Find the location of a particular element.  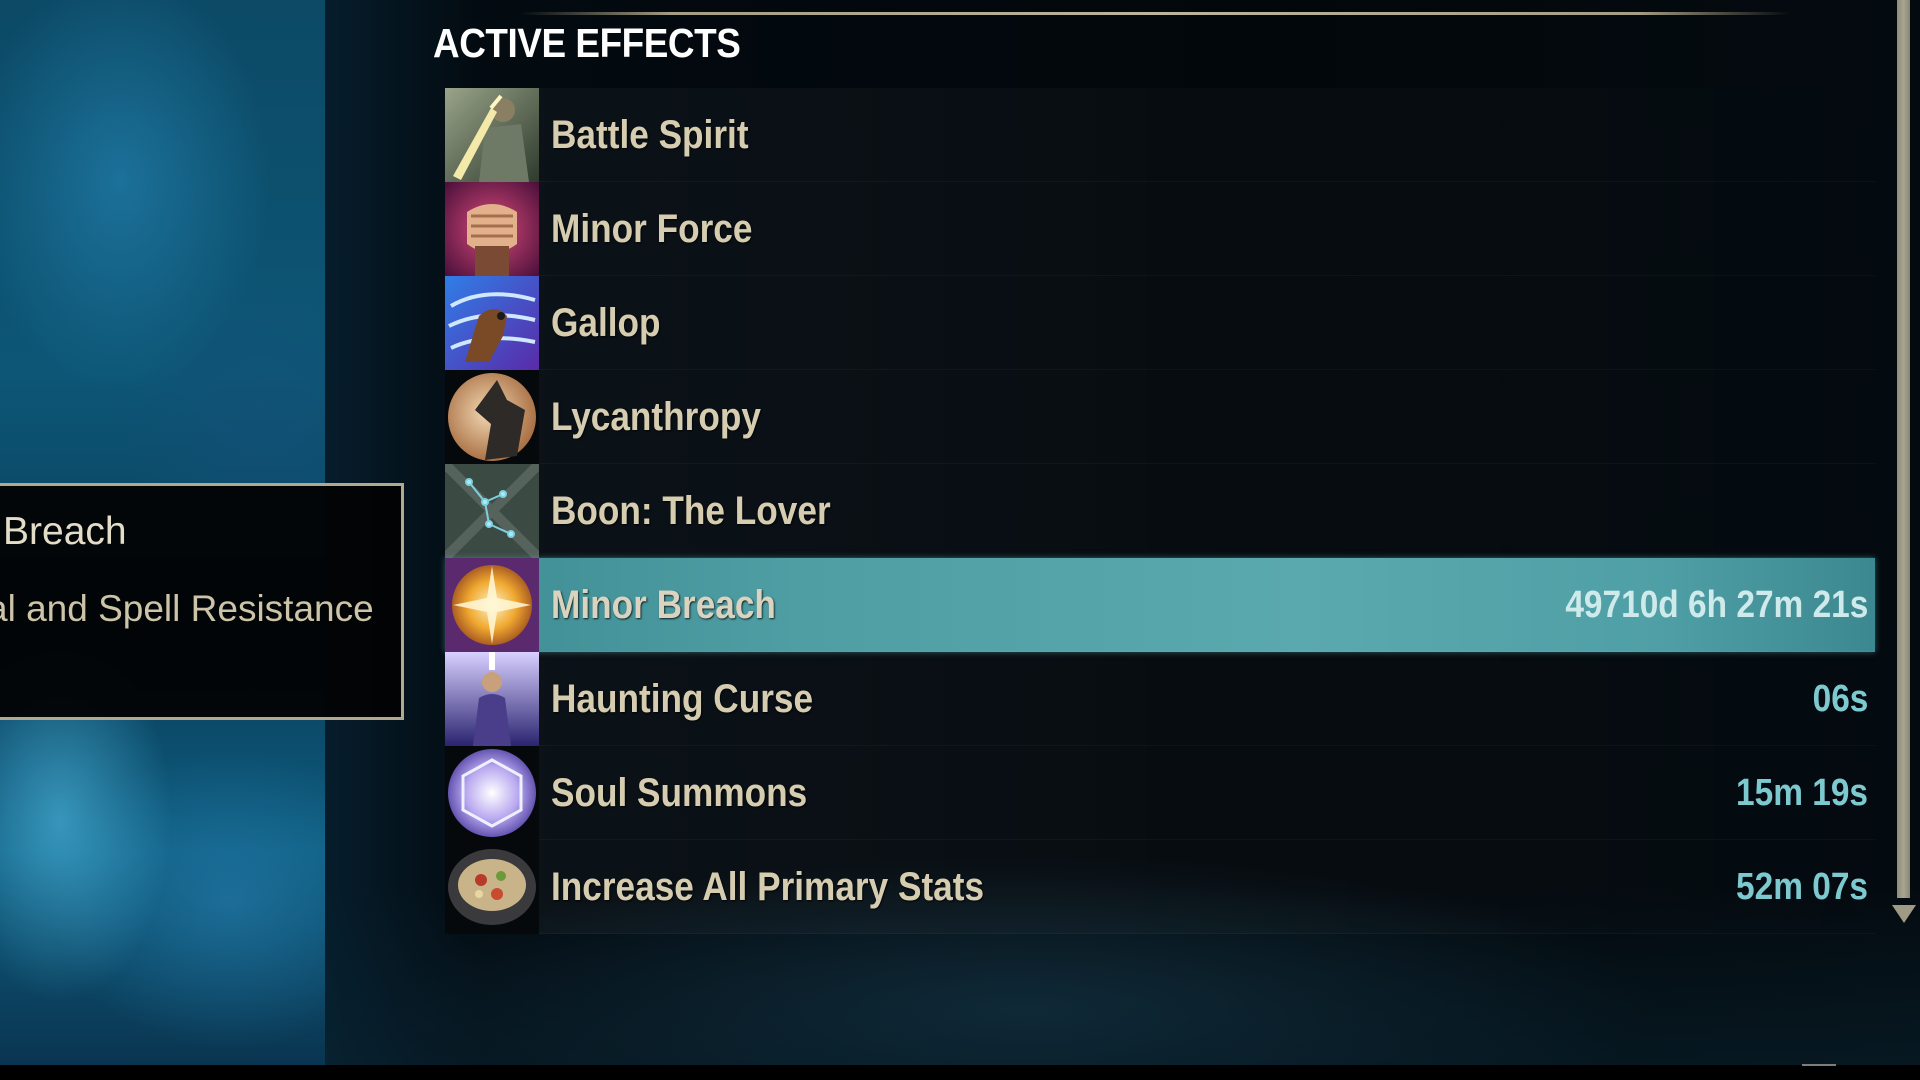

effect-row-haunting-curse: Haunting Curse 06s is located at coordinates (1160, 699).